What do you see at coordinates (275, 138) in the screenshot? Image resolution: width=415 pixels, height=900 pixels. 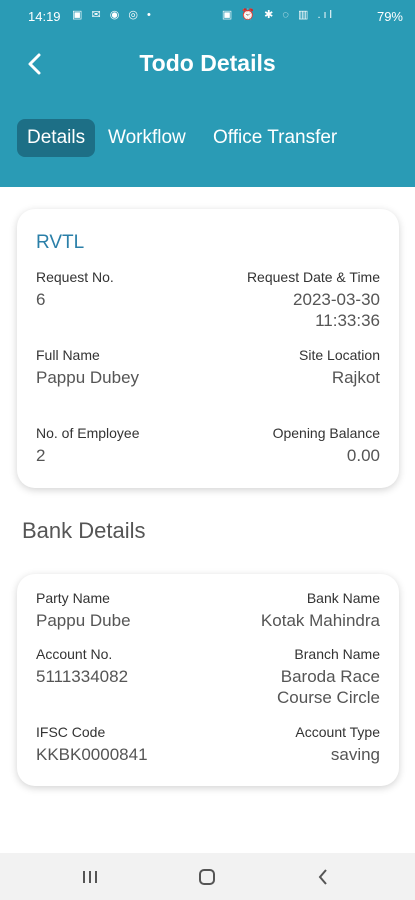 I see `tab-office-transfer: Office Transfer` at bounding box center [275, 138].